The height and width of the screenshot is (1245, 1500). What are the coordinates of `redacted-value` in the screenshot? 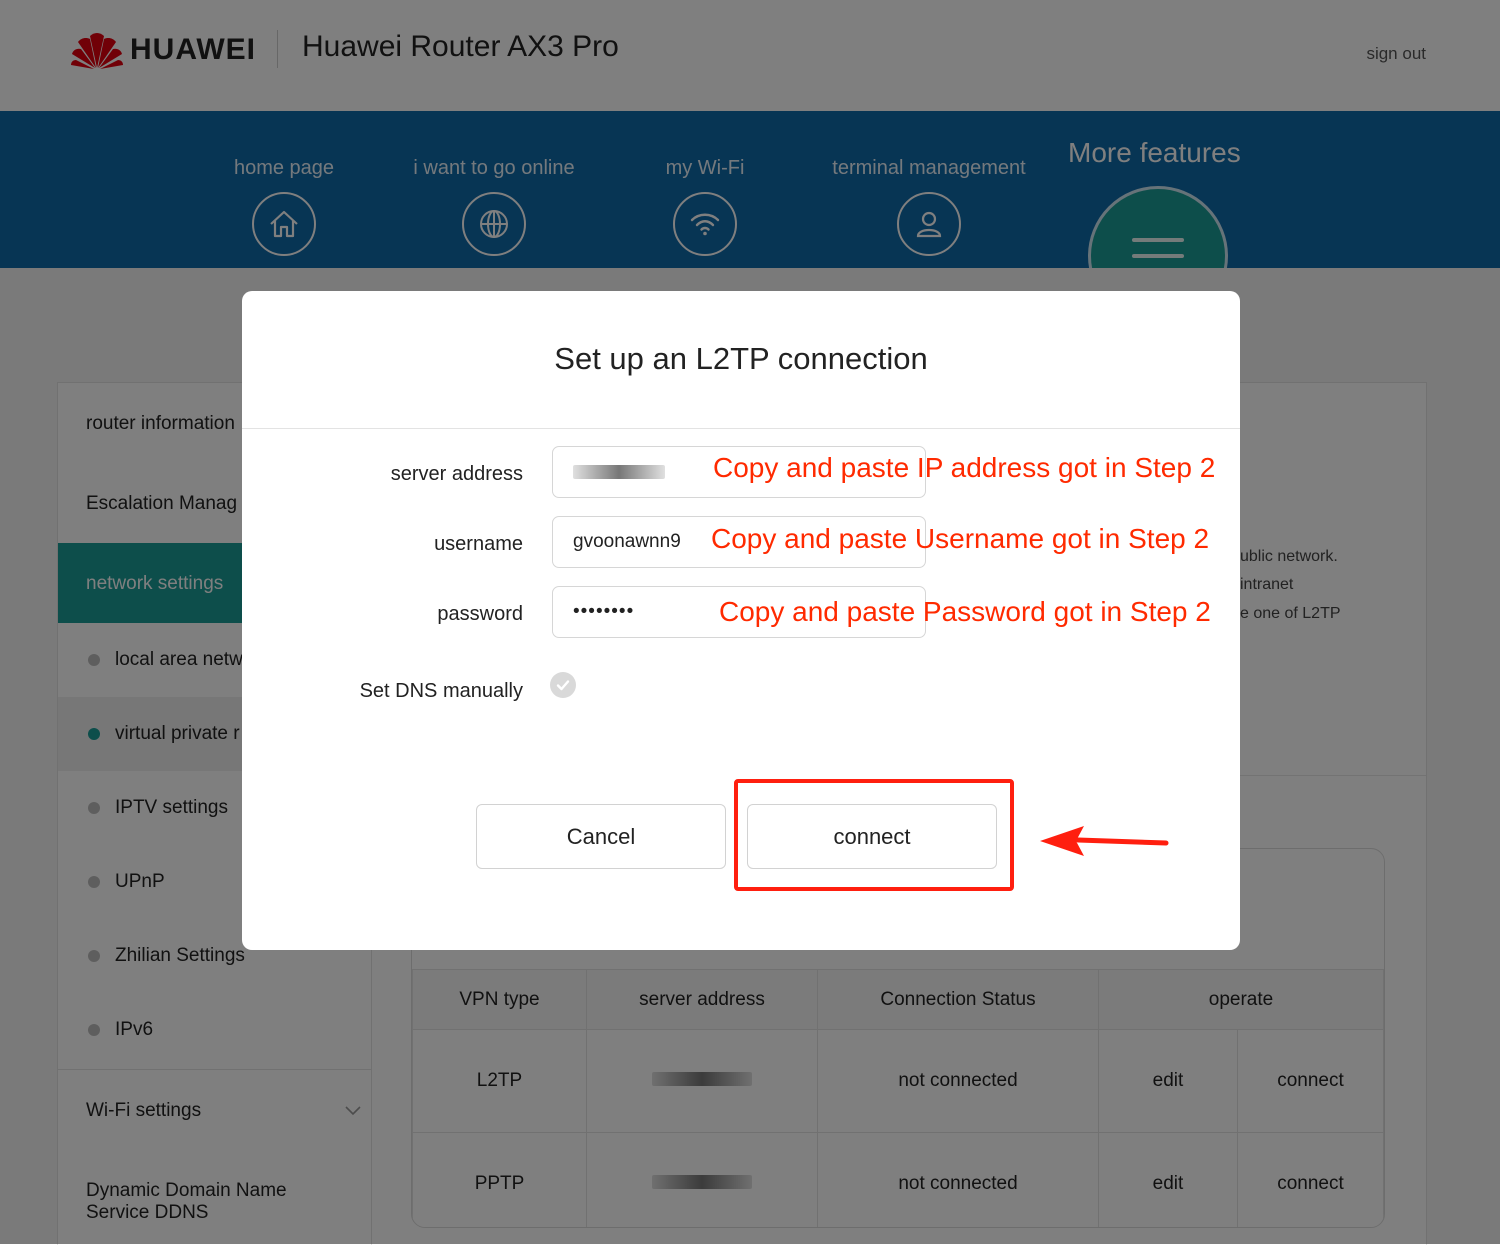 It's located at (619, 471).